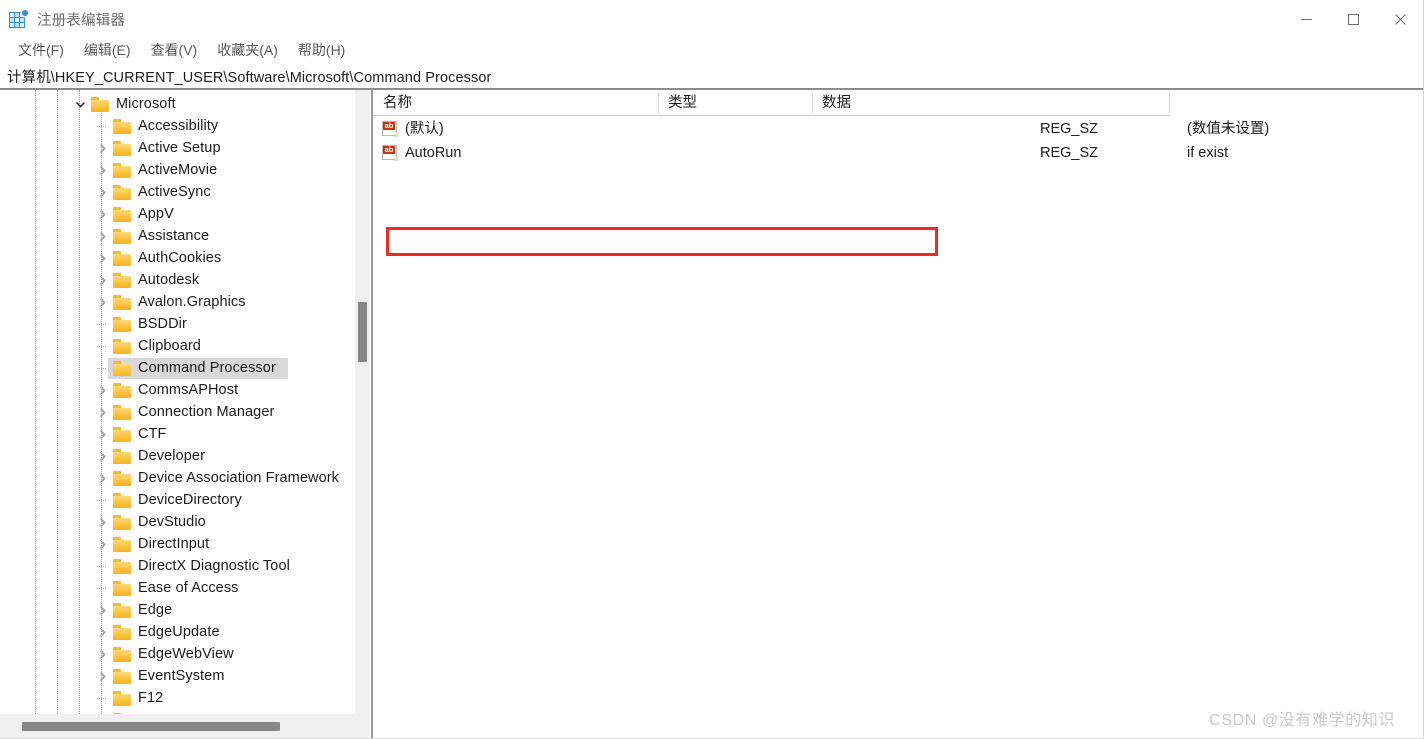  I want to click on tree-item-edgewebview: EdgeWebView, so click(177, 654).